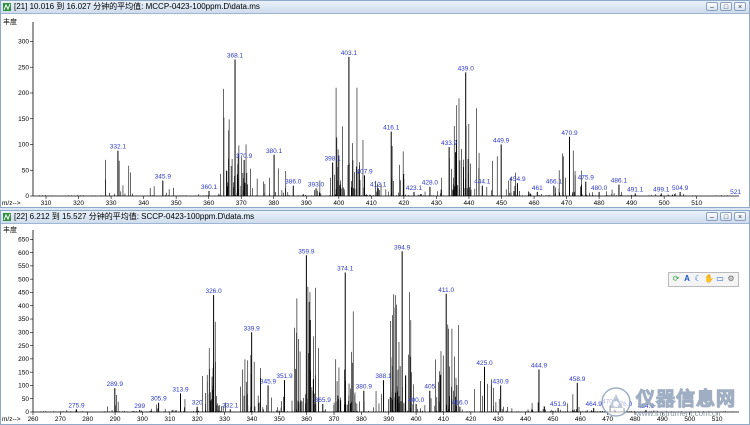 This screenshot has width=750, height=425. Describe the element at coordinates (698, 279) in the screenshot. I see `moon-icon: ☾` at that location.